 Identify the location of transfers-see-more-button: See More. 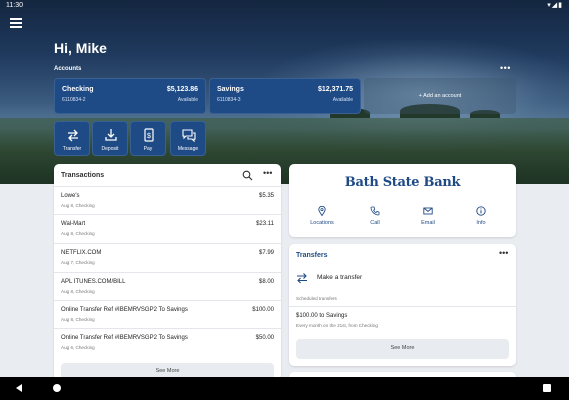
(402, 349).